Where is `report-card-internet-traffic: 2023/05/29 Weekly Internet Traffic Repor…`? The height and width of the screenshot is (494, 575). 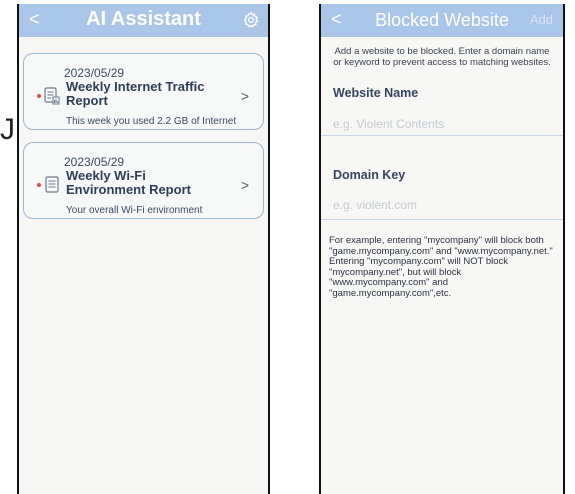
report-card-internet-traffic: 2023/05/29 Weekly Internet Traffic Repor… is located at coordinates (143, 91).